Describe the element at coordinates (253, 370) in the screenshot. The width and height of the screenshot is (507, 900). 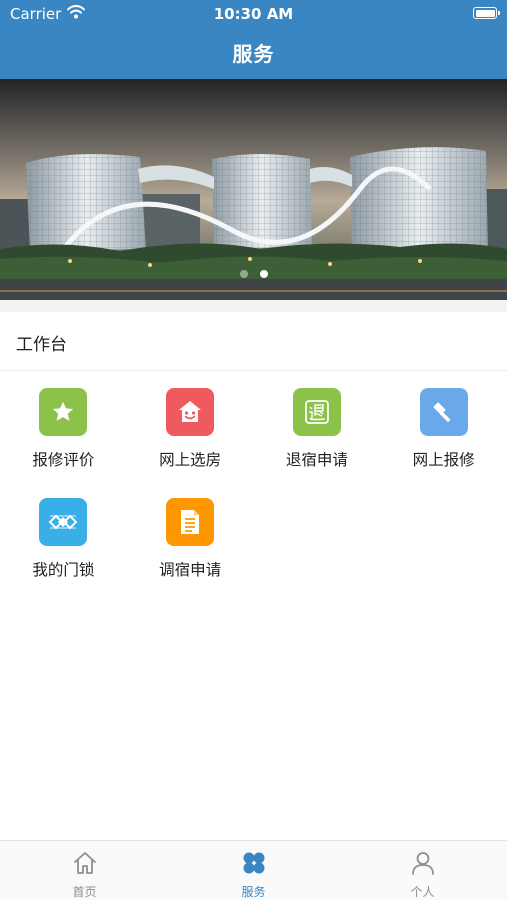
I see `divider` at that location.